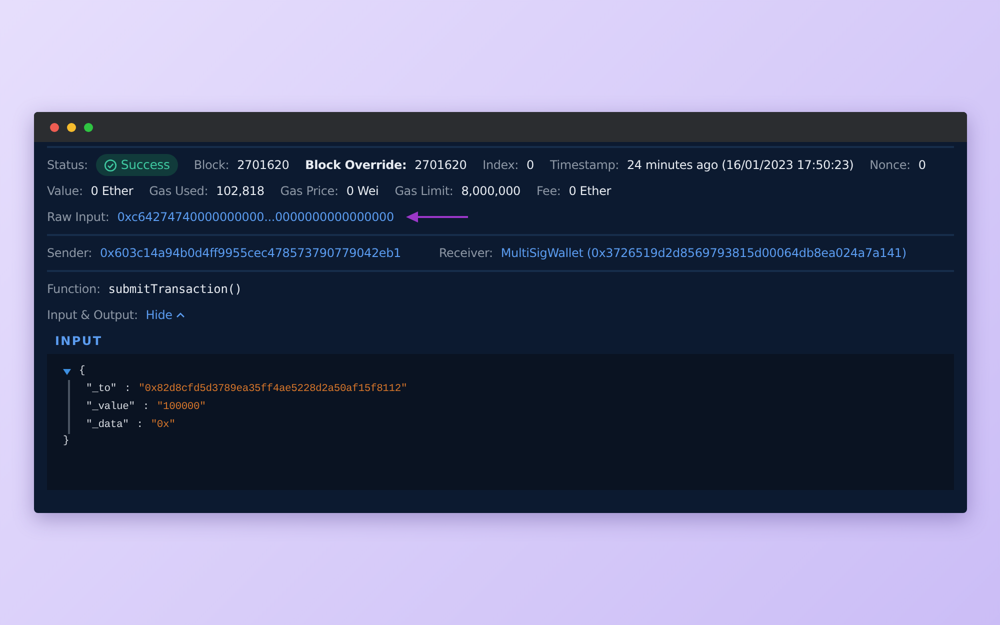 This screenshot has width=1000, height=625. I want to click on expand-triangle-icon, so click(67, 371).